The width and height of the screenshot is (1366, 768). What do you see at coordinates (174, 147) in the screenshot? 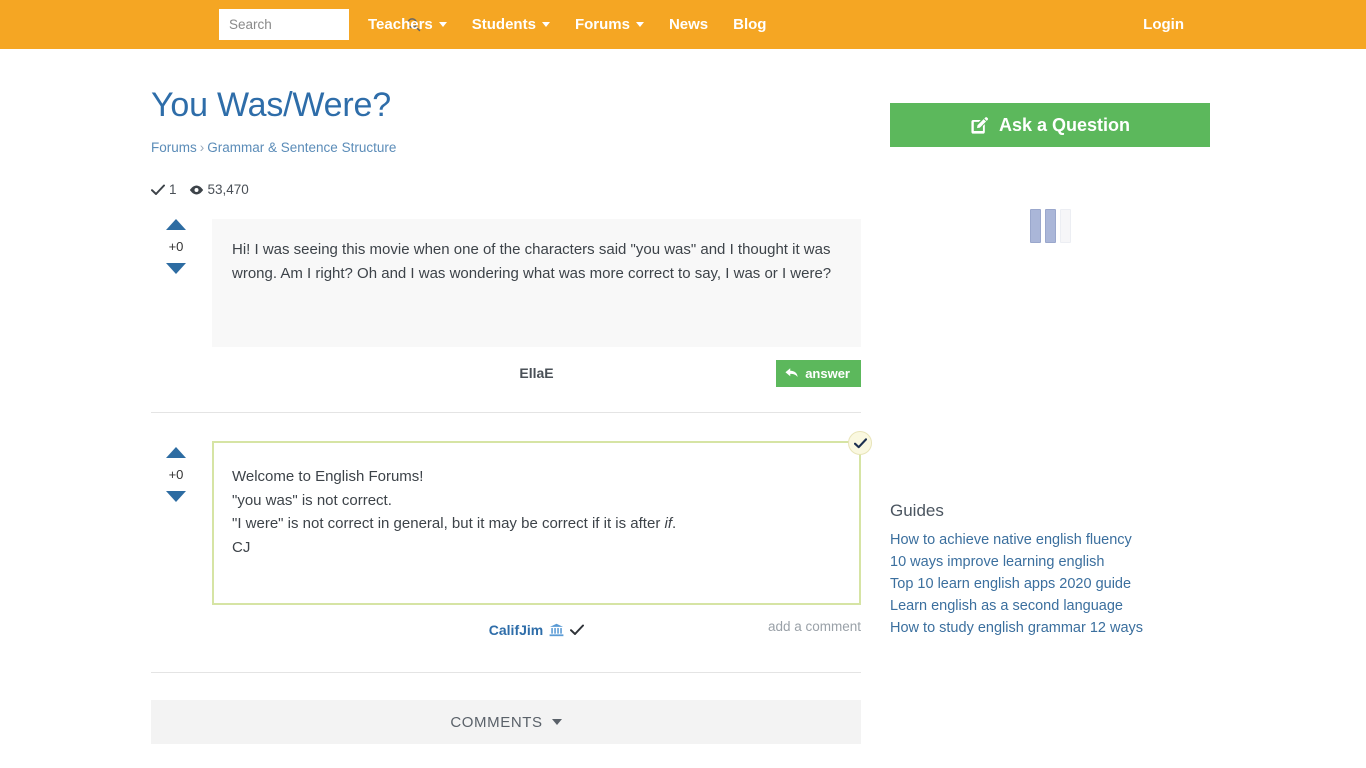
I see `breadcrumb-forums: Forums` at bounding box center [174, 147].